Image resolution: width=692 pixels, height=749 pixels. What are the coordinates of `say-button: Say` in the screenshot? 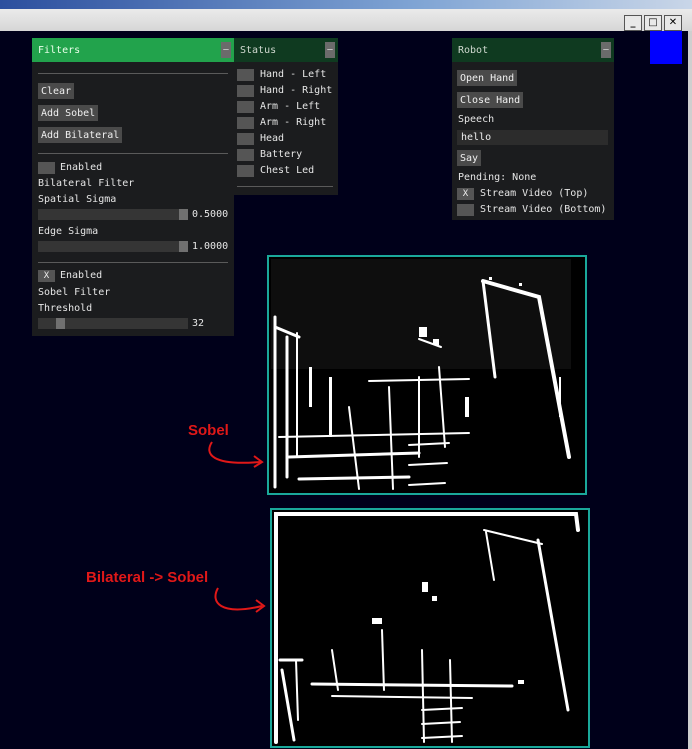 It's located at (469, 158).